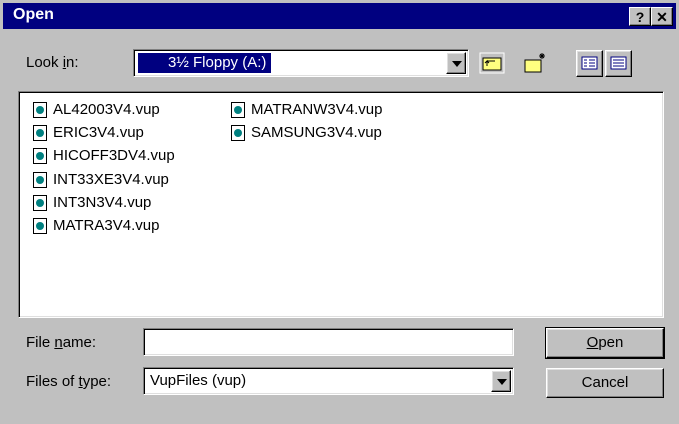  I want to click on create-new-folder-button, so click(535, 63).